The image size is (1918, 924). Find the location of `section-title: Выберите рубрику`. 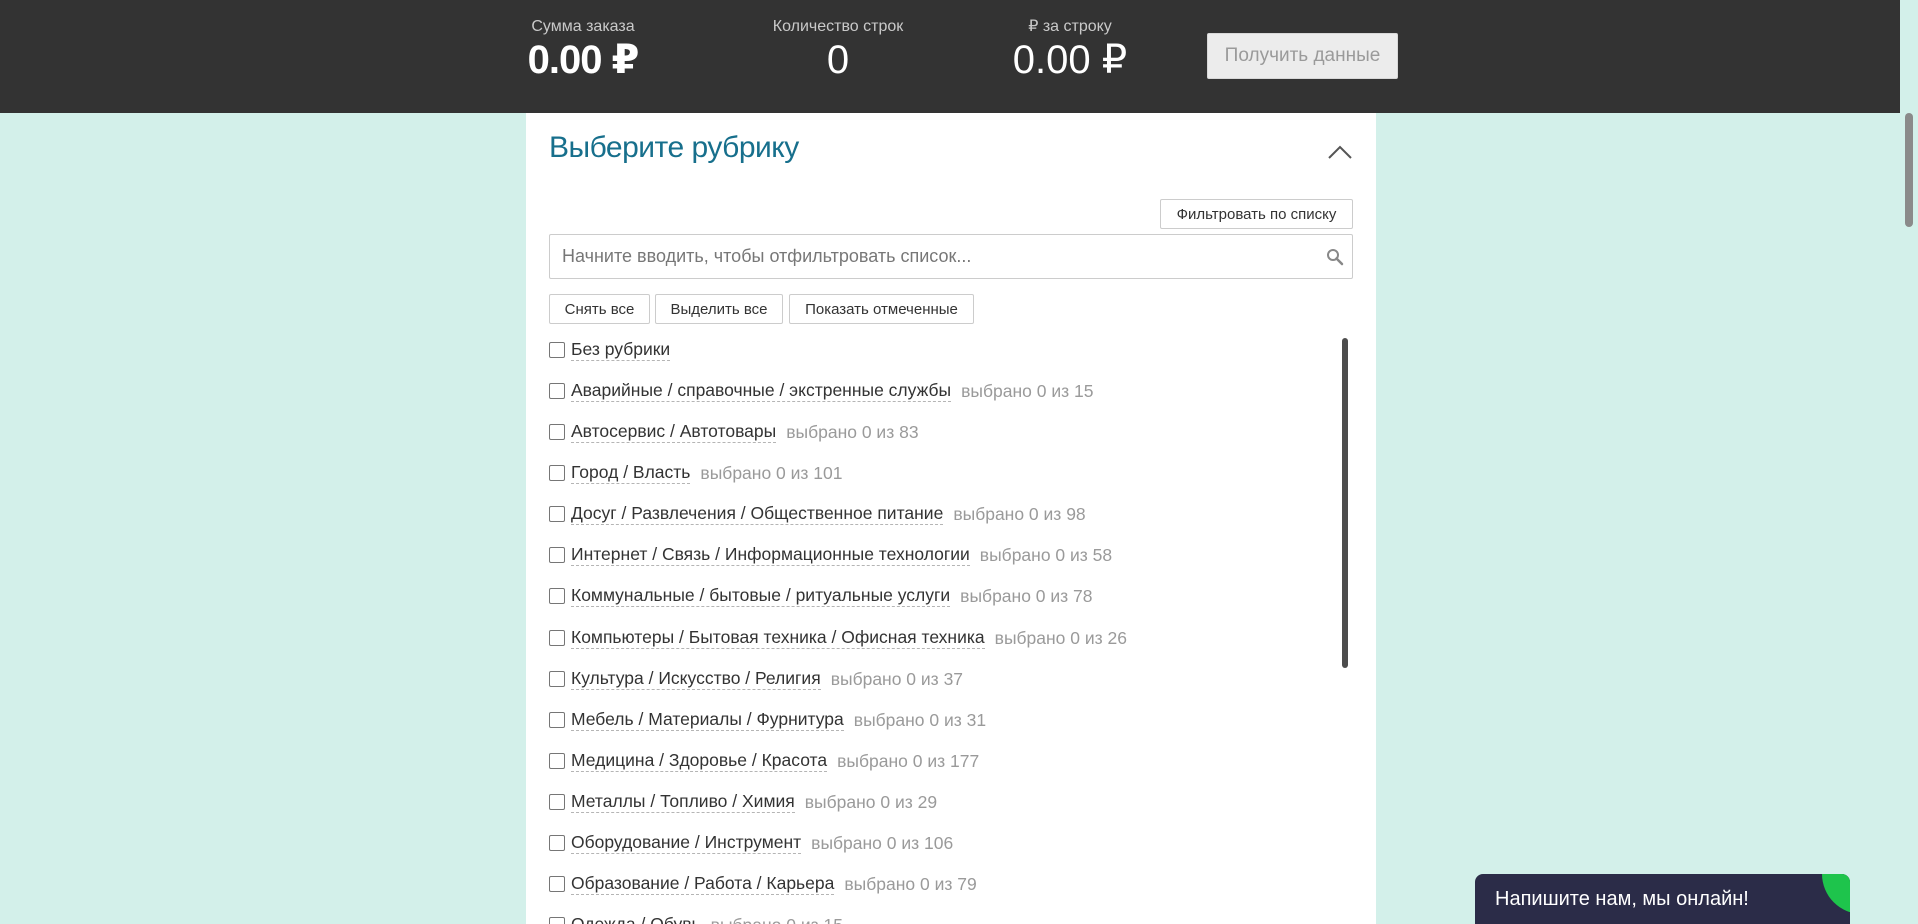

section-title: Выберите рубрику is located at coordinates (674, 147).